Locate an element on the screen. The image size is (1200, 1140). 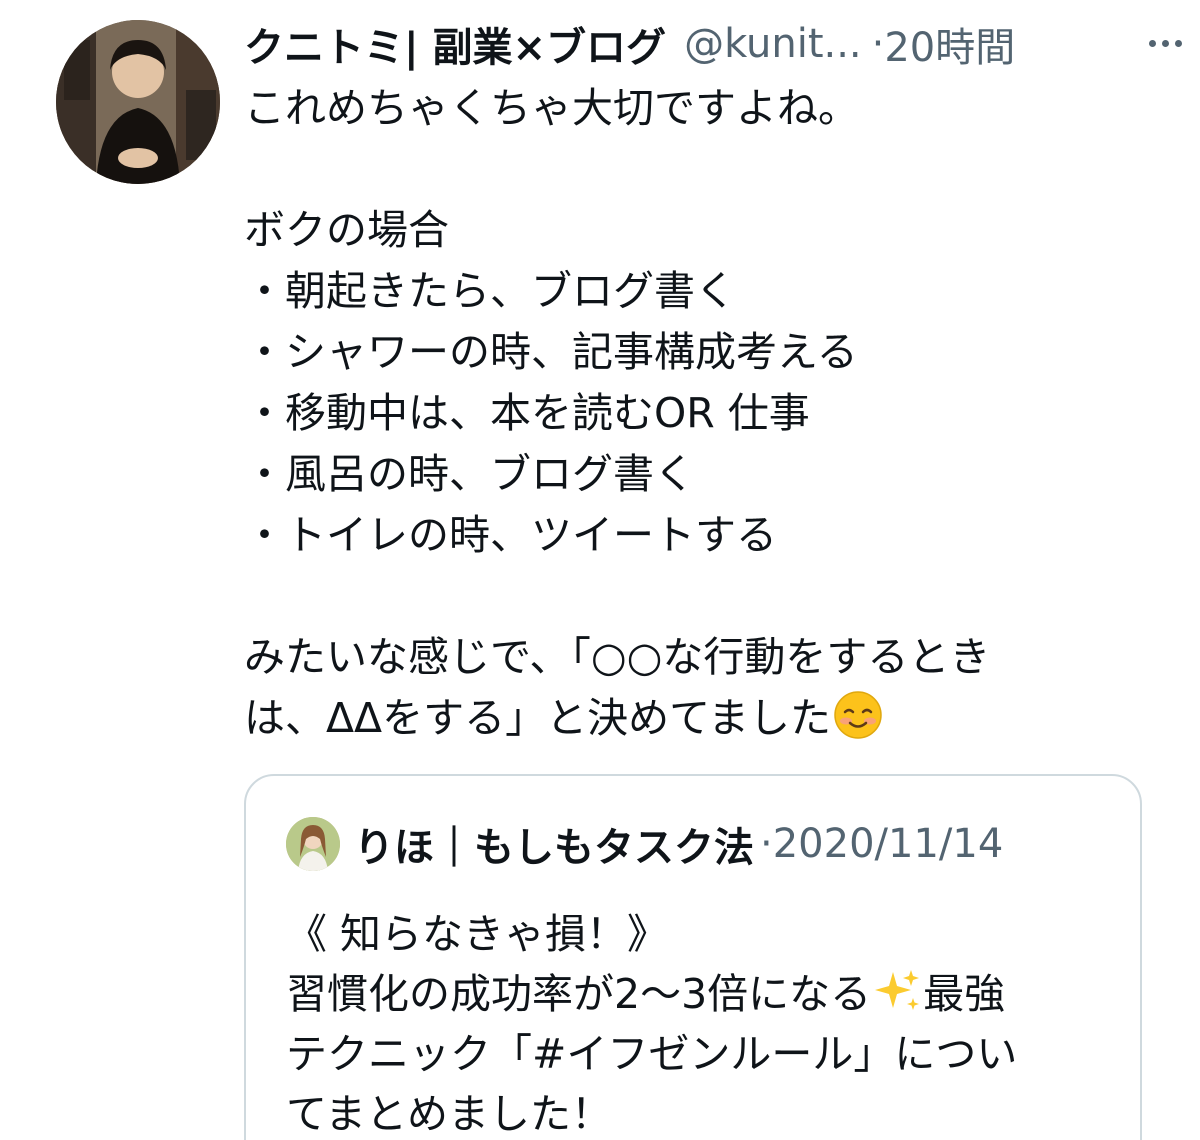
tweet-line: ボクの場合 is located at coordinates (346, 230).